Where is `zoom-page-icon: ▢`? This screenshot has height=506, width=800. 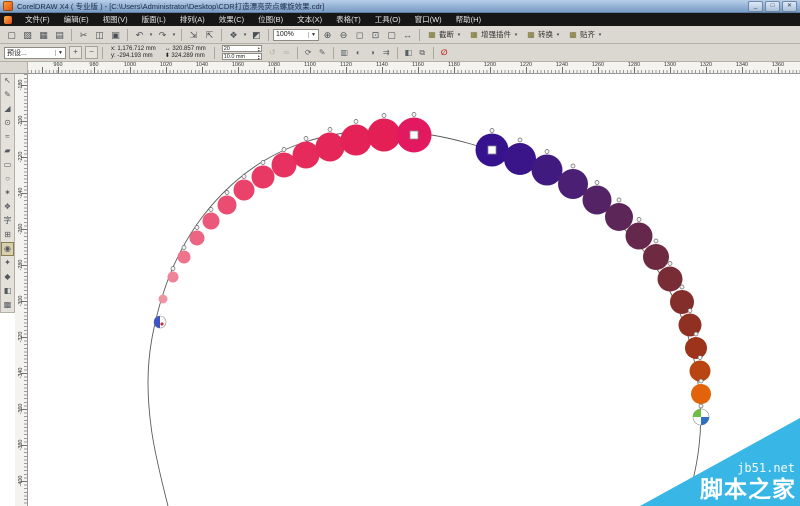 zoom-page-icon: ▢ is located at coordinates (391, 35).